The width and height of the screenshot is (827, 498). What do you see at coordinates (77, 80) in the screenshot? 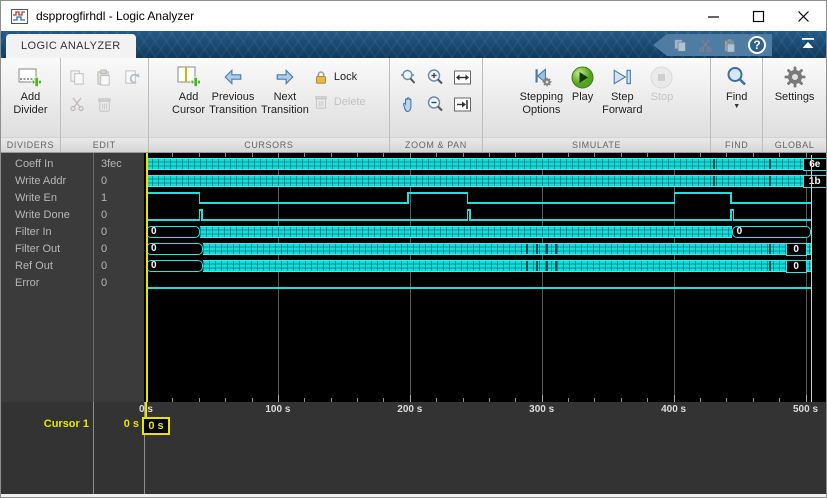
I see `copy-button` at bounding box center [77, 80].